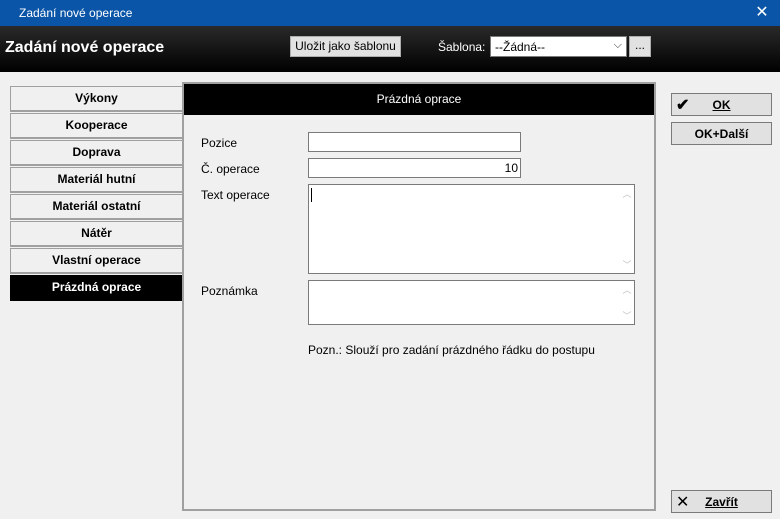 The height and width of the screenshot is (519, 780). What do you see at coordinates (96, 207) in the screenshot?
I see `tab-material-ostatni: Materiál ostatní` at bounding box center [96, 207].